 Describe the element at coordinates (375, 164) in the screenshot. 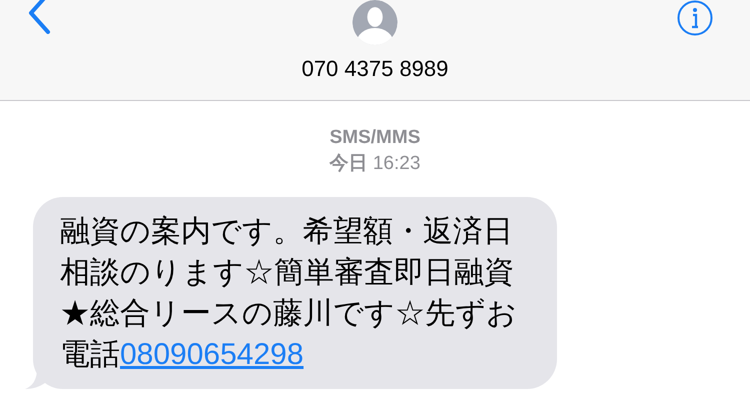

I see `timestamp: 今日 16:23` at that location.